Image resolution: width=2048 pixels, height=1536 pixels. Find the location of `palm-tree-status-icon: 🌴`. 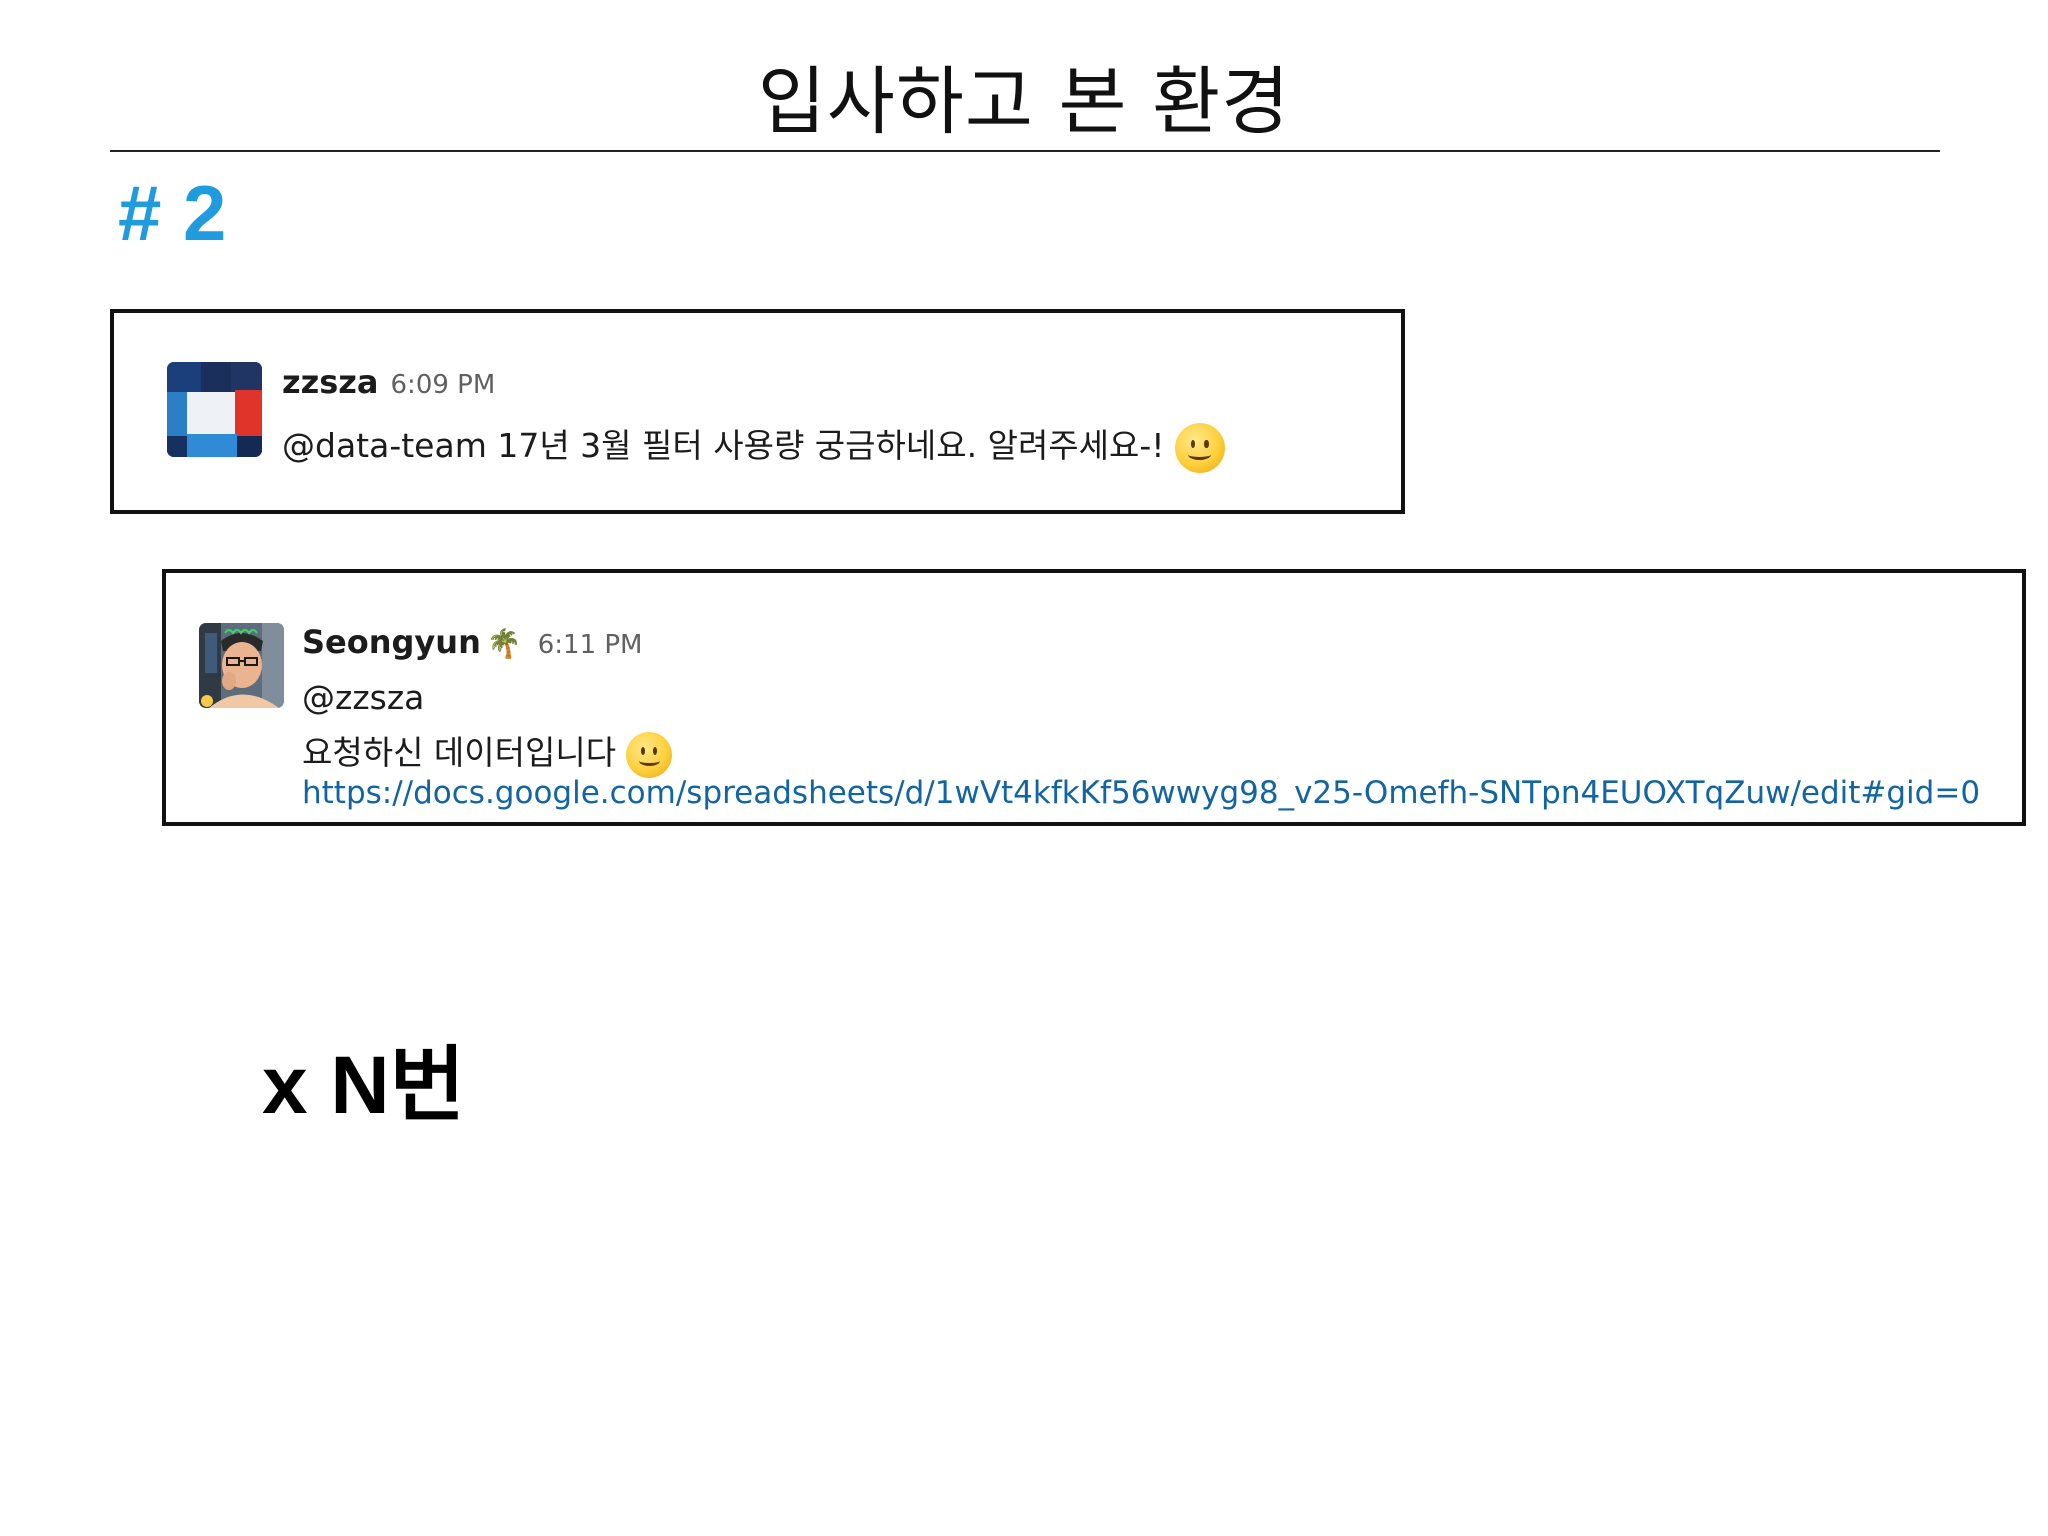

palm-tree-status-icon: 🌴 is located at coordinates (504, 643).